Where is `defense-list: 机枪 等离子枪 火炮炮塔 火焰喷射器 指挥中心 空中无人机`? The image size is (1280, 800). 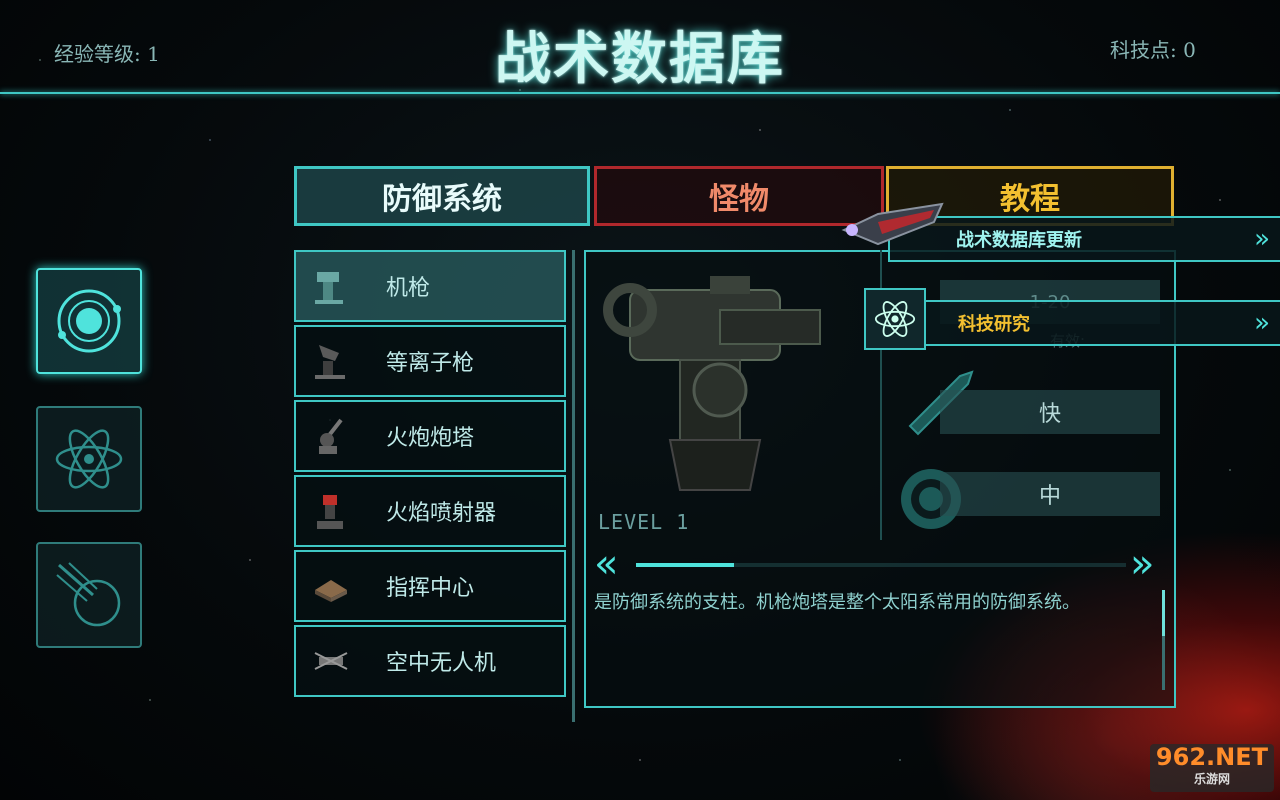
defense-list: 机枪 等离子枪 火炮炮塔 火焰喷射器 指挥中心 空中无人机 is located at coordinates (430, 486).